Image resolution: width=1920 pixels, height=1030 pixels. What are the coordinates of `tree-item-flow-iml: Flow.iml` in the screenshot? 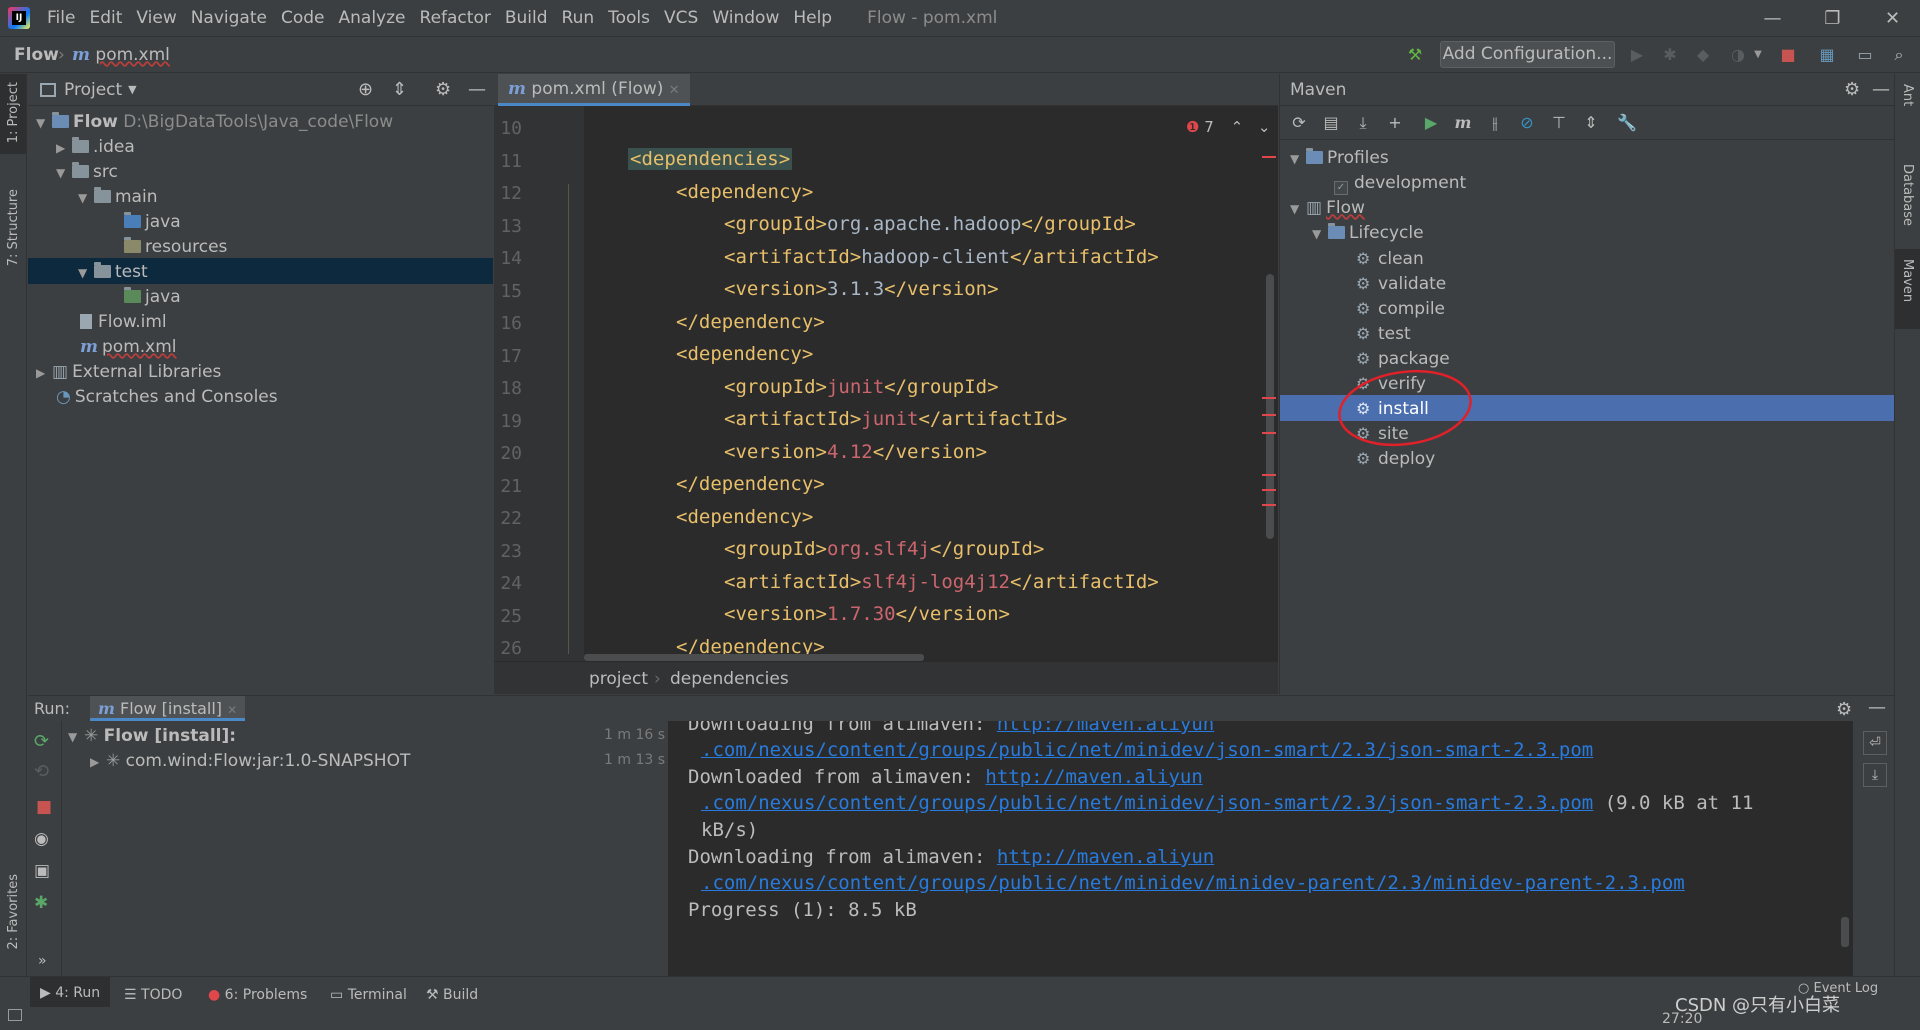 It's located at (123, 322).